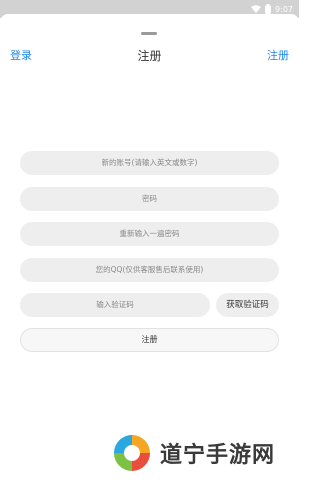 The width and height of the screenshot is (320, 480). What do you see at coordinates (247, 305) in the screenshot?
I see `get-code-button: 获取验证码` at bounding box center [247, 305].